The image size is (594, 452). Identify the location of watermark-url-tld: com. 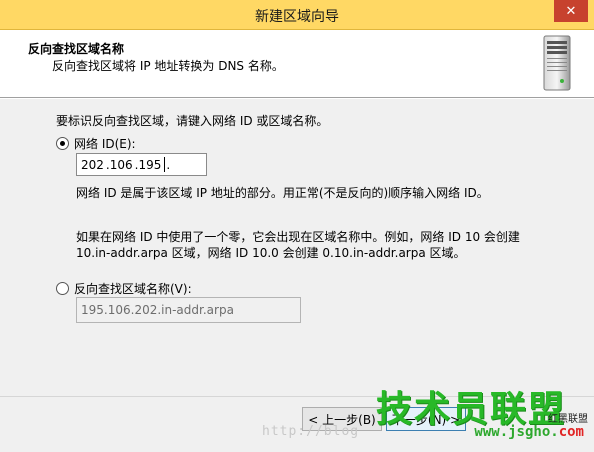
(571, 432).